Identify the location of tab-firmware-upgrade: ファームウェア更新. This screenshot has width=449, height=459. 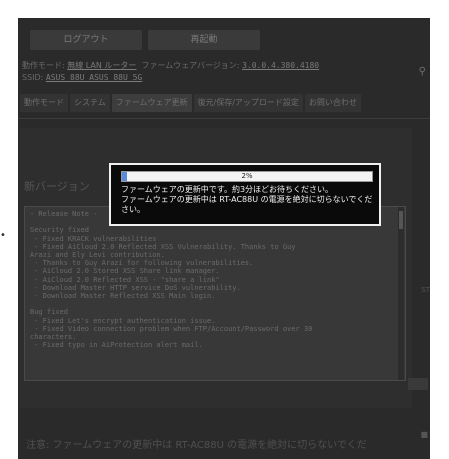
(151, 103).